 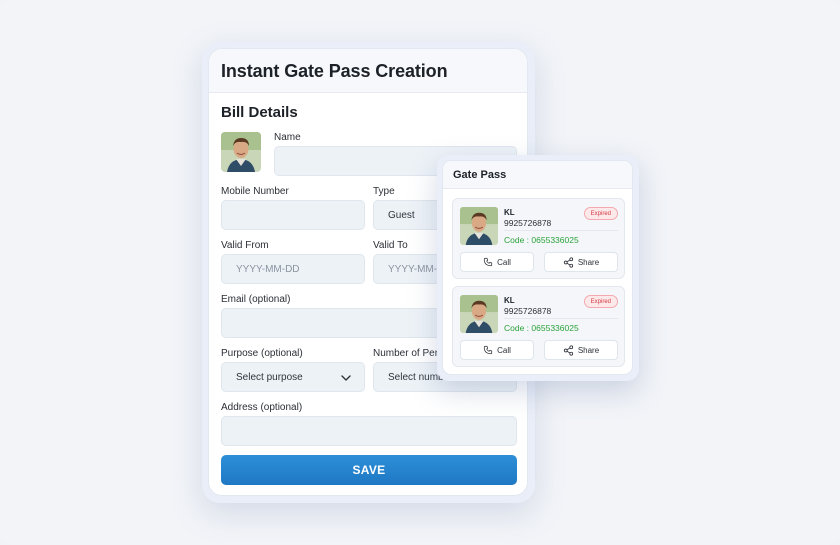 I want to click on chevron-down-icon, so click(x=346, y=378).